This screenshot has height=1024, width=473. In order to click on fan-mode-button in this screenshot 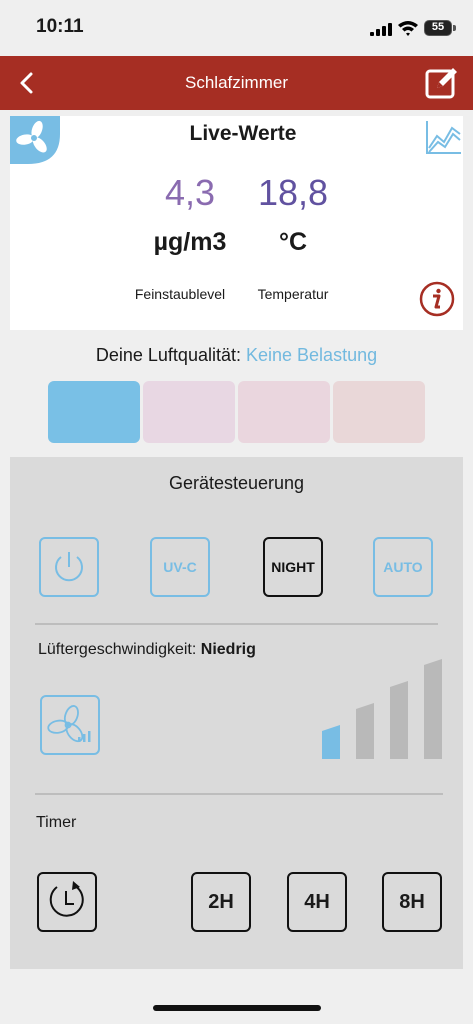, I will do `click(70, 725)`.